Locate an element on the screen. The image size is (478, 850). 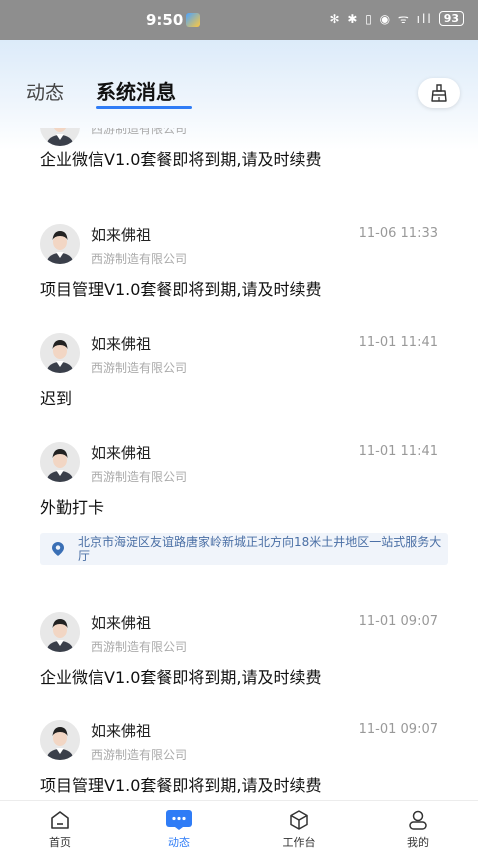
broom-icon is located at coordinates (439, 93).